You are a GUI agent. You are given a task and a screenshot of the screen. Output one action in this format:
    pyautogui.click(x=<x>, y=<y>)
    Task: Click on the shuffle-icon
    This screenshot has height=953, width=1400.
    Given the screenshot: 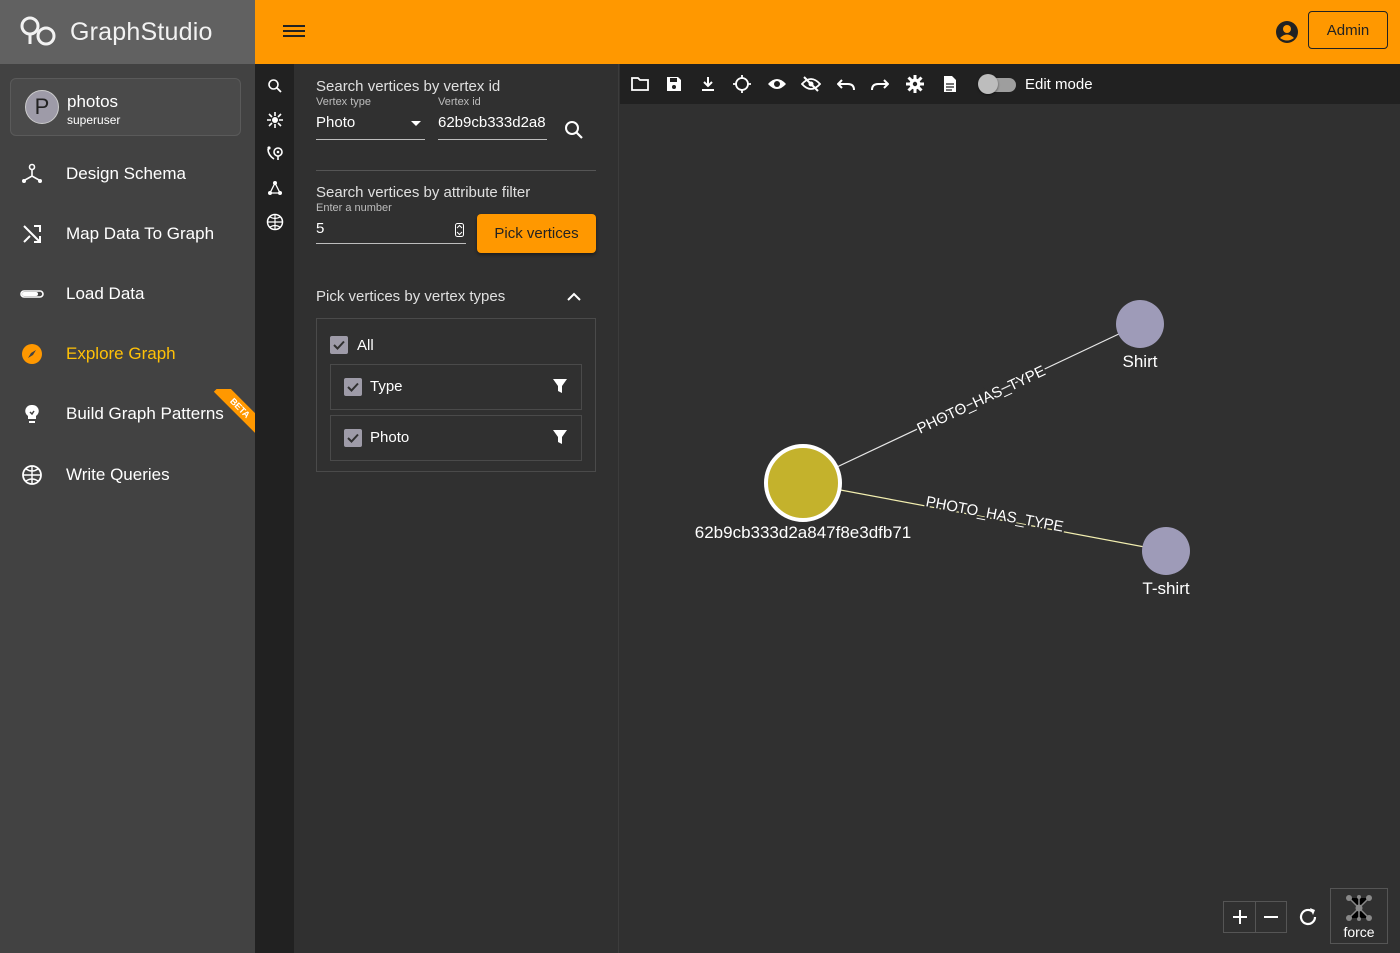 What is the action you would take?
    pyautogui.click(x=32, y=234)
    